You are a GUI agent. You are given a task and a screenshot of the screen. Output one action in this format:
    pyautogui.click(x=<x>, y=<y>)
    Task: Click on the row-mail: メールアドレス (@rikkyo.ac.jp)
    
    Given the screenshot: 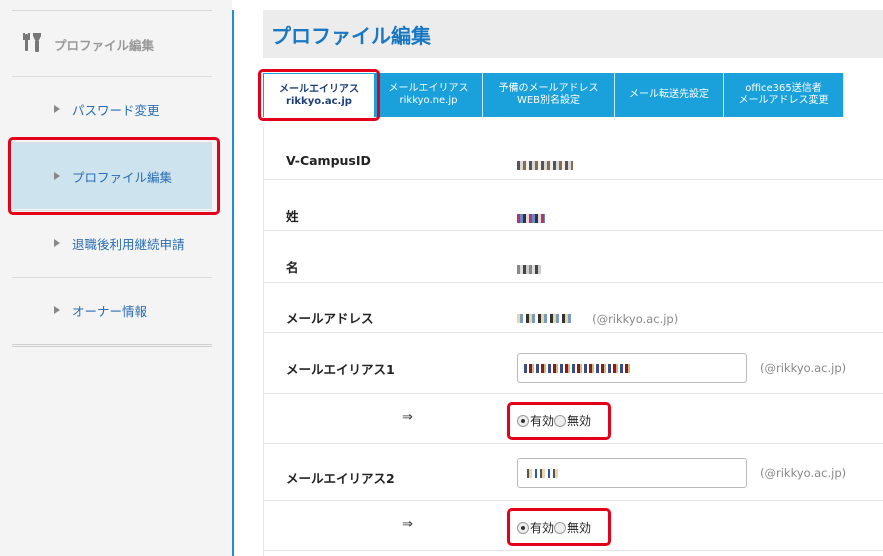 What is the action you would take?
    pyautogui.click(x=573, y=308)
    